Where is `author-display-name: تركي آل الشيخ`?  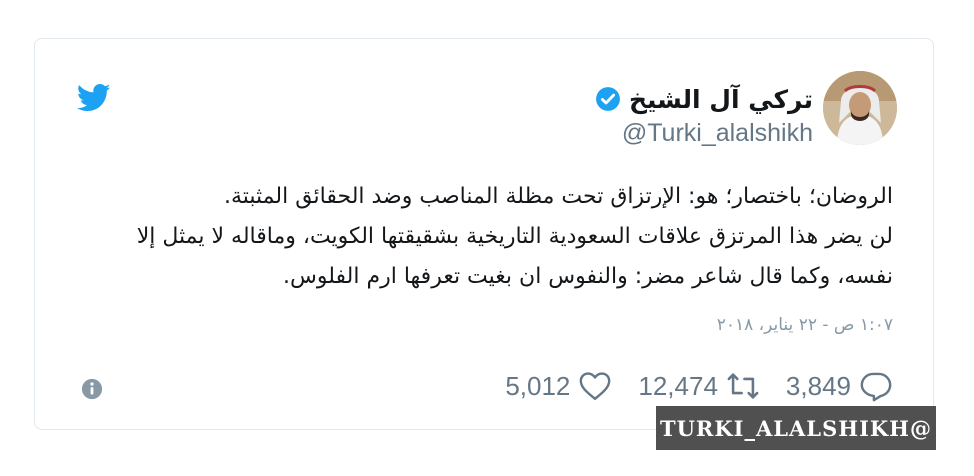
author-display-name: تركي آل الشيخ is located at coordinates (721, 99).